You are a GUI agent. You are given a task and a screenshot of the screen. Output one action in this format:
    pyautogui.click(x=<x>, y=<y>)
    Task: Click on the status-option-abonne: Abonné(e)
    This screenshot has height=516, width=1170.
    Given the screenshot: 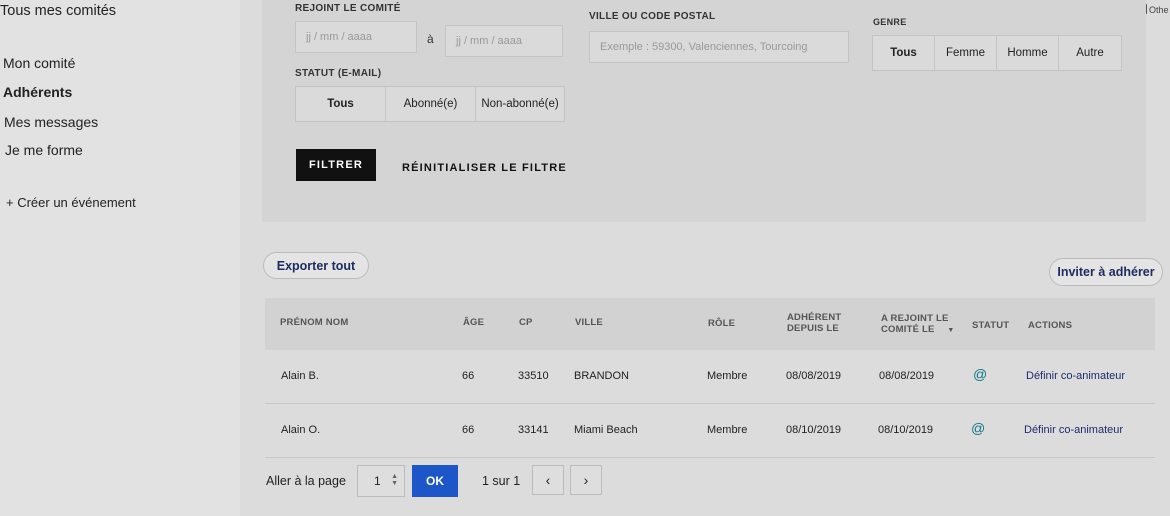 What is the action you would take?
    pyautogui.click(x=431, y=104)
    